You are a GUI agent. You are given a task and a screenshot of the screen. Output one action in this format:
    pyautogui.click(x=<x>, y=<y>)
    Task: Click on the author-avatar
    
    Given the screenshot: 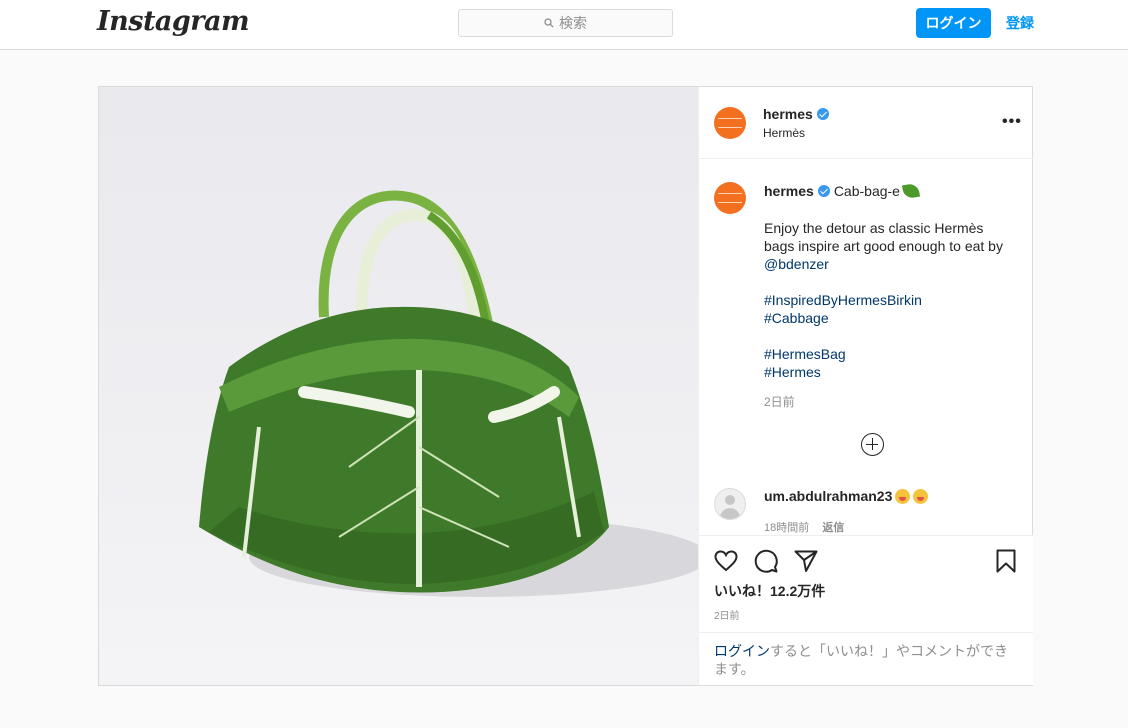 What is the action you would take?
    pyautogui.click(x=730, y=123)
    